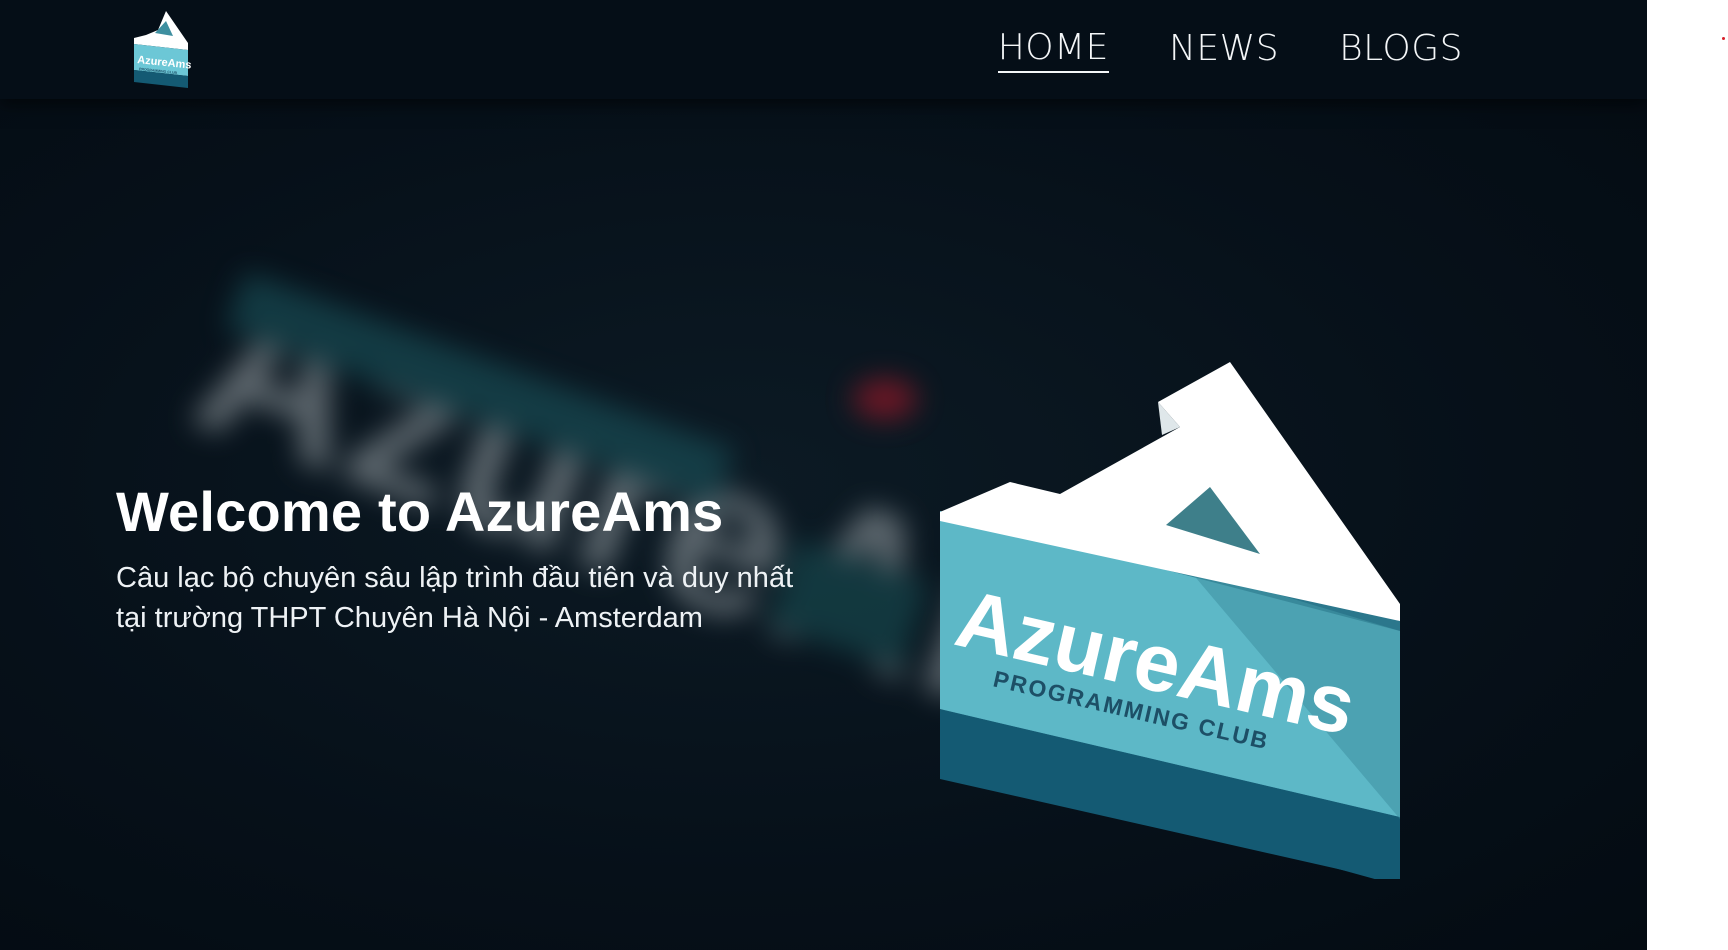 The image size is (1728, 950). What do you see at coordinates (1053, 50) in the screenshot?
I see `nav-link-home: HOME` at bounding box center [1053, 50].